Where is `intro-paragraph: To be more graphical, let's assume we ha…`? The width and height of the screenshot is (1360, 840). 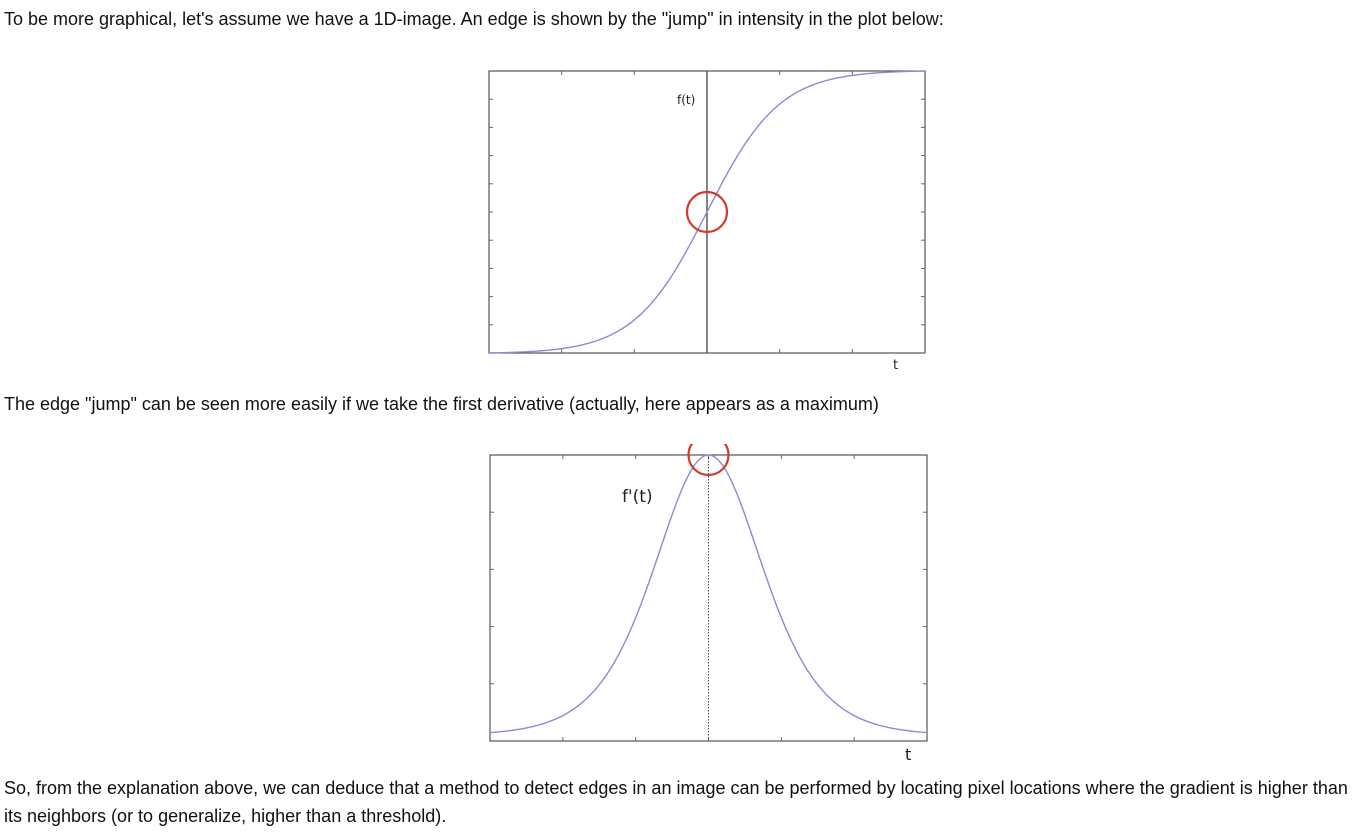 intro-paragraph: To be more graphical, let's assume we ha… is located at coordinates (474, 19).